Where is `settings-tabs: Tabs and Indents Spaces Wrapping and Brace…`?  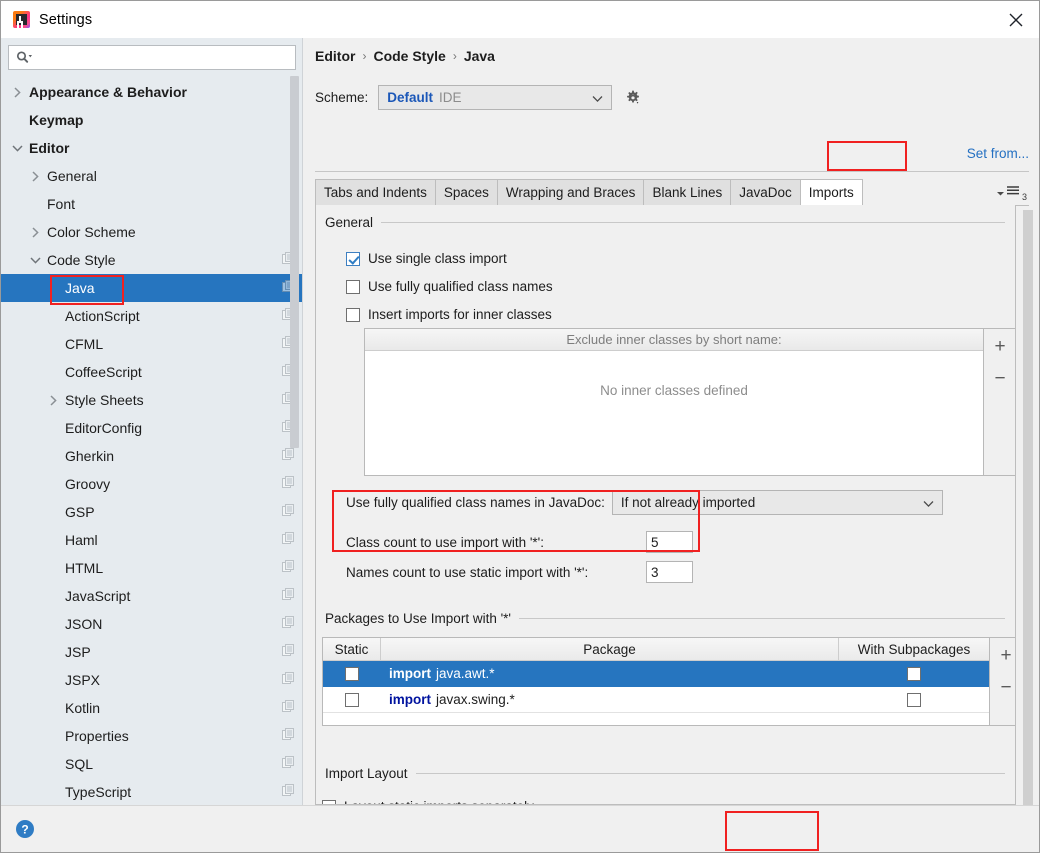
settings-tabs: Tabs and Indents Spaces Wrapping and Brace… is located at coordinates (672, 192).